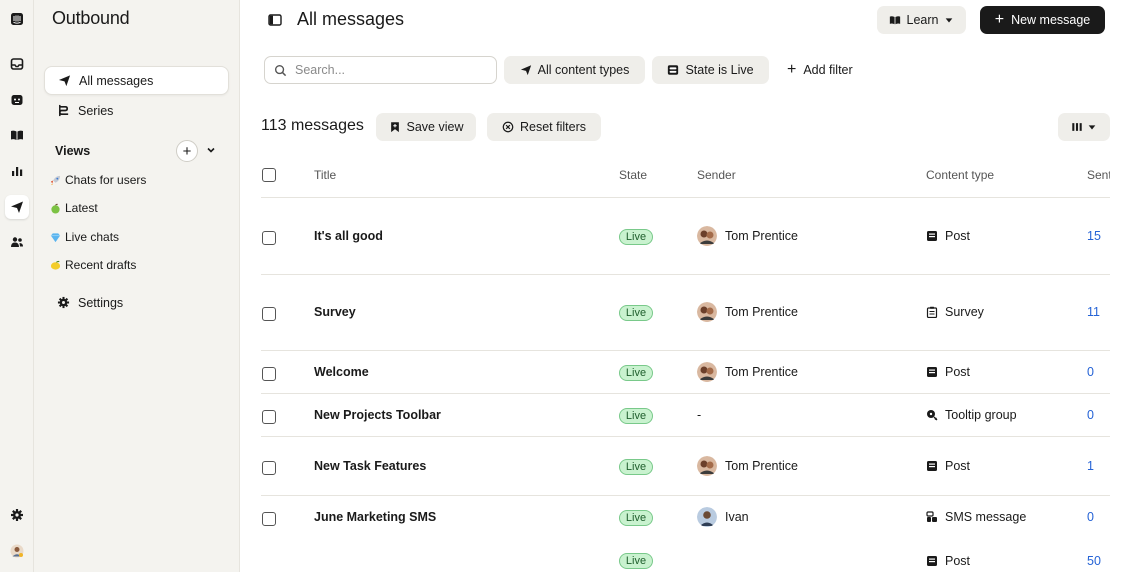 Image resolution: width=1127 pixels, height=572 pixels. I want to click on message-count: 113 messages, so click(312, 125).